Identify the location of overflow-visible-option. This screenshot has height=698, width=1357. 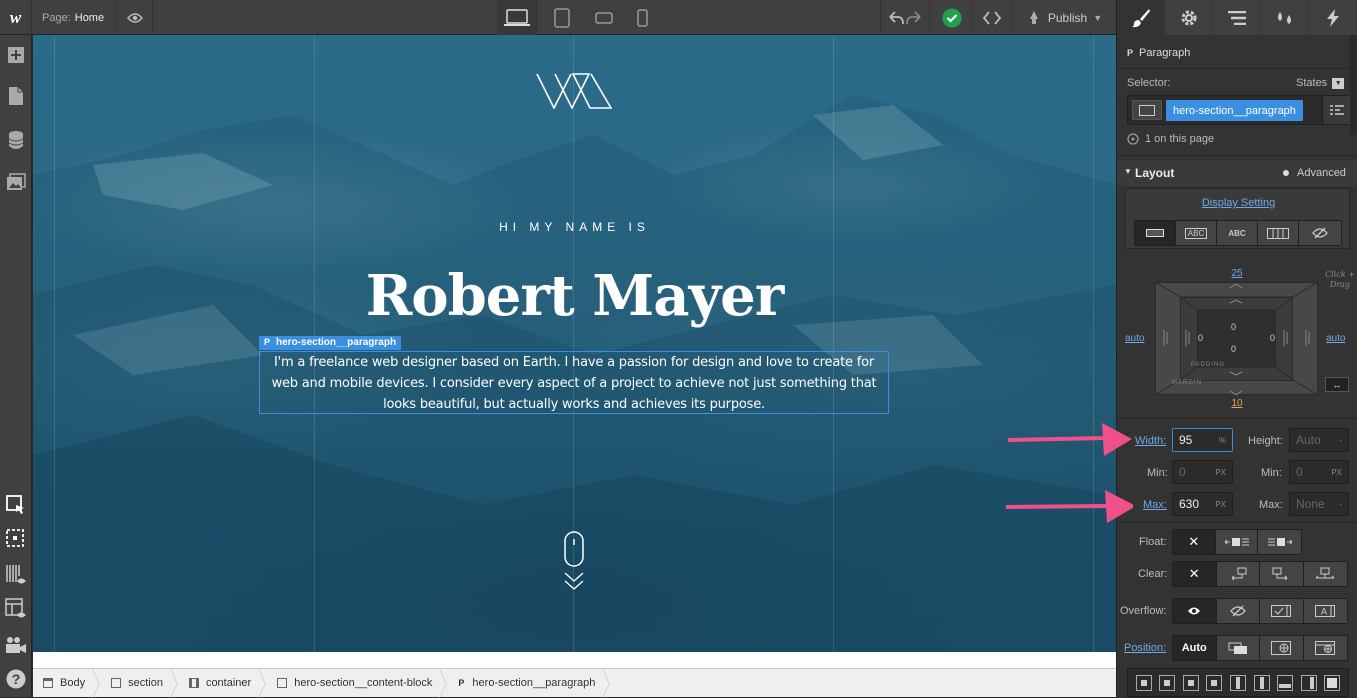
(1195, 611).